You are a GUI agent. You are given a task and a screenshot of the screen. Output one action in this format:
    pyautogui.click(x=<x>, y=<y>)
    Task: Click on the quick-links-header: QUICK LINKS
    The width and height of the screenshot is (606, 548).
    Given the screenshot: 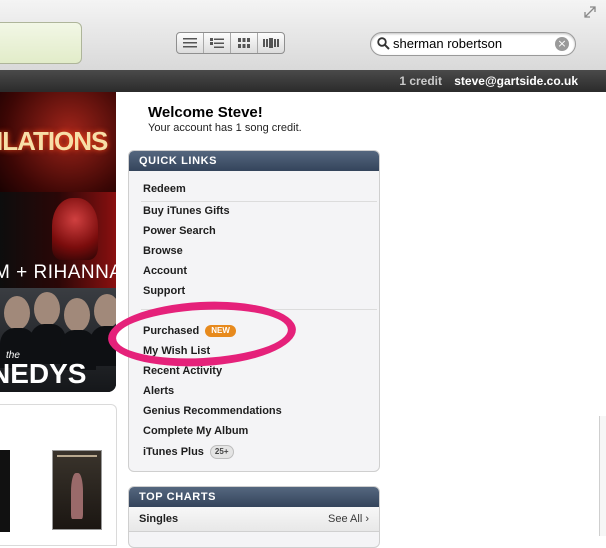 What is the action you would take?
    pyautogui.click(x=254, y=161)
    